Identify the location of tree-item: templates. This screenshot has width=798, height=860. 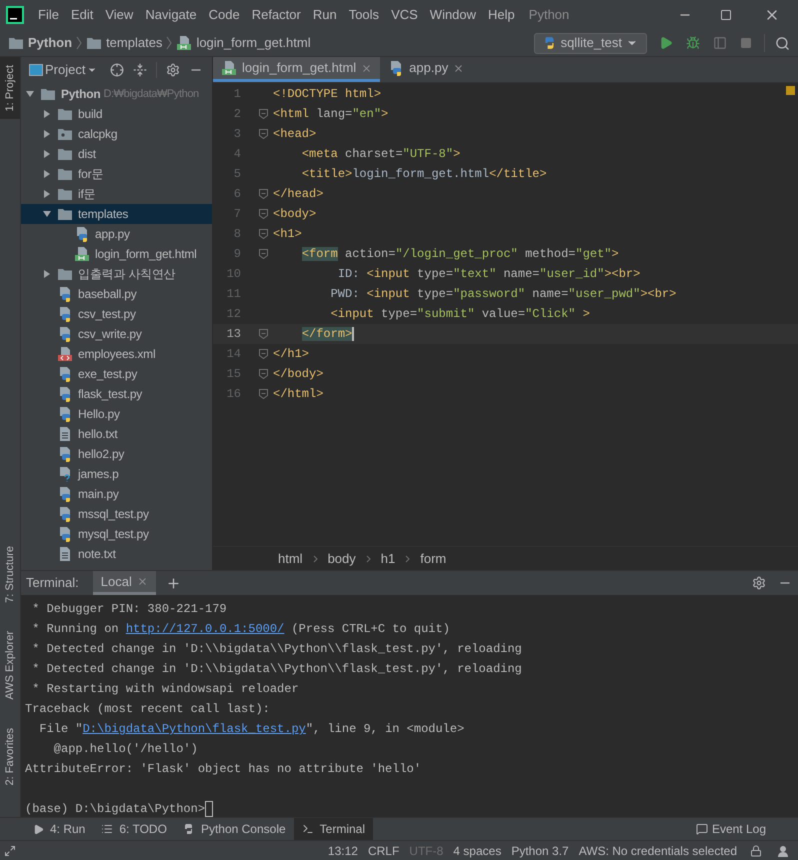
(116, 214).